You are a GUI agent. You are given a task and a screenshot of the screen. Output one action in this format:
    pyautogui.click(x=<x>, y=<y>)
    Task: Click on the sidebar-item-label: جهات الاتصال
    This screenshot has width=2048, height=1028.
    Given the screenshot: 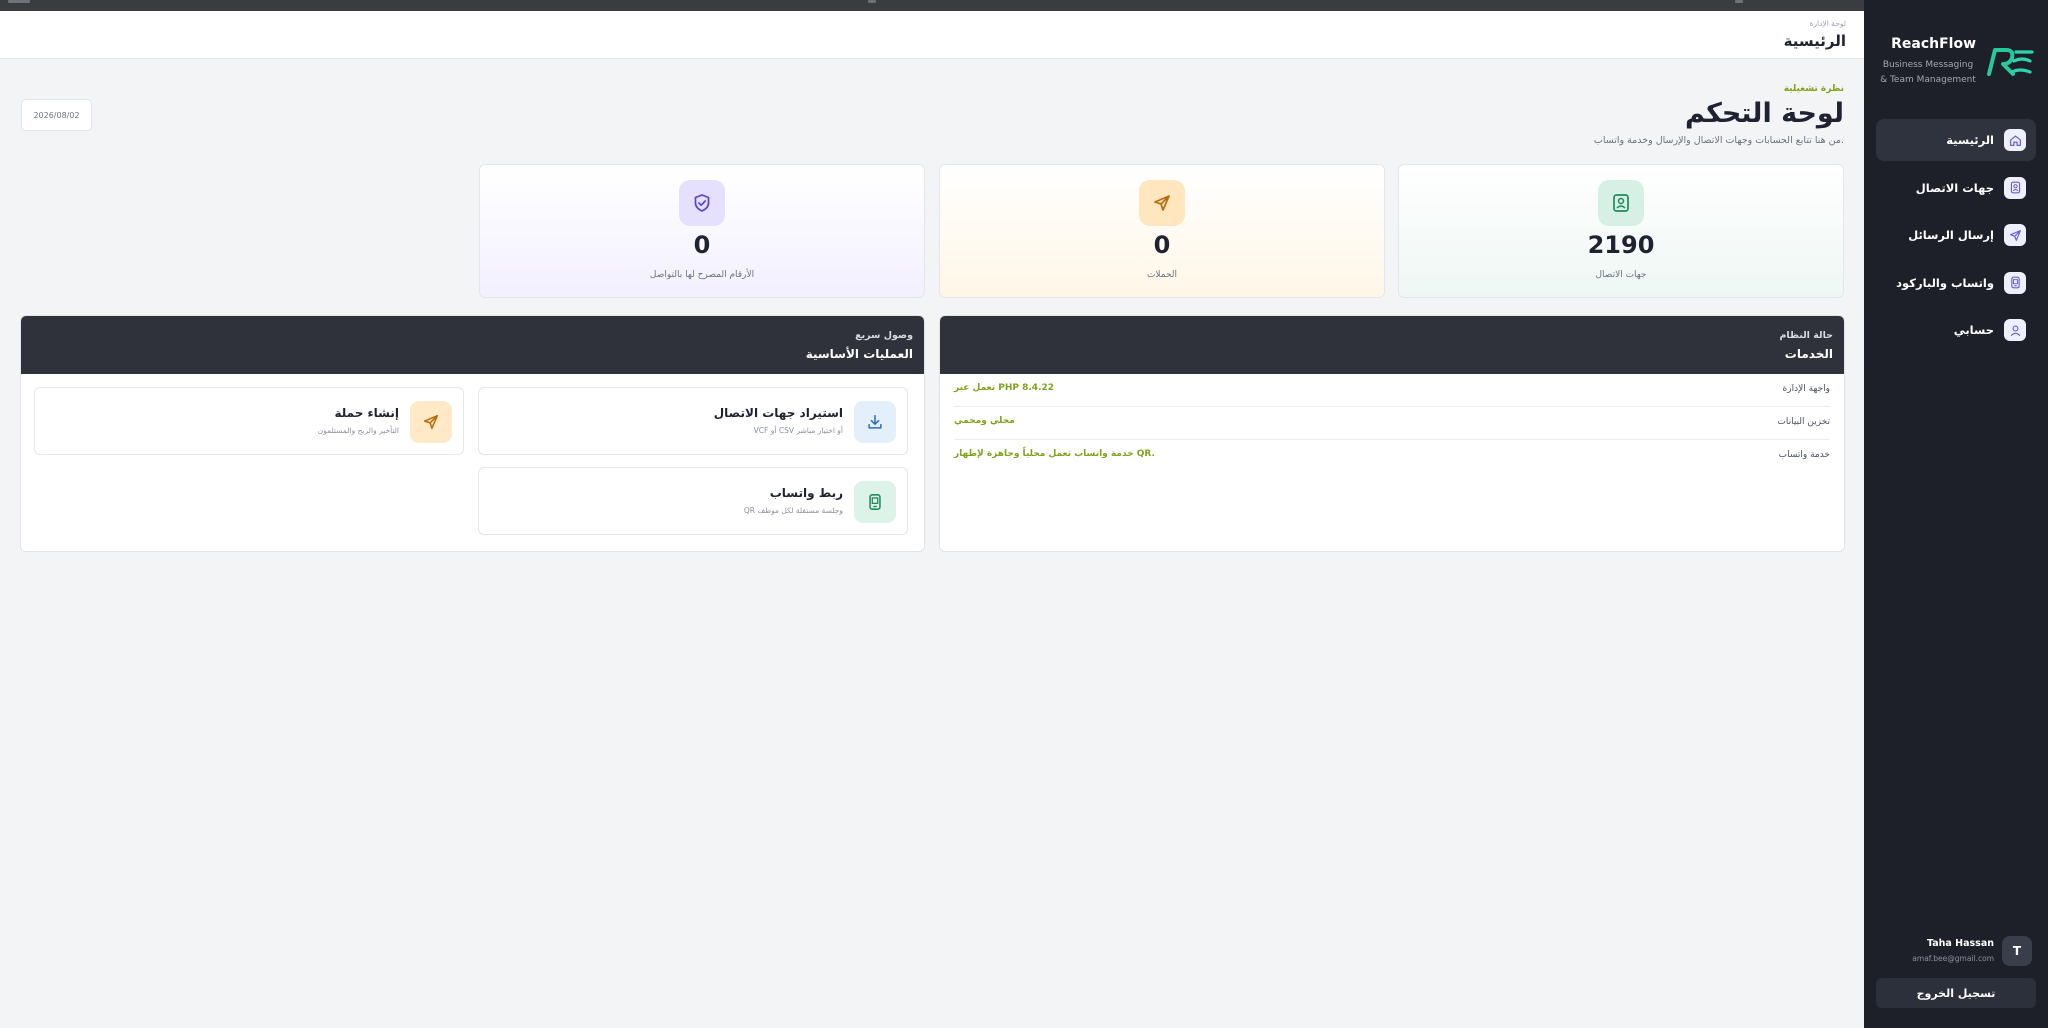 What is the action you would take?
    pyautogui.click(x=1954, y=187)
    